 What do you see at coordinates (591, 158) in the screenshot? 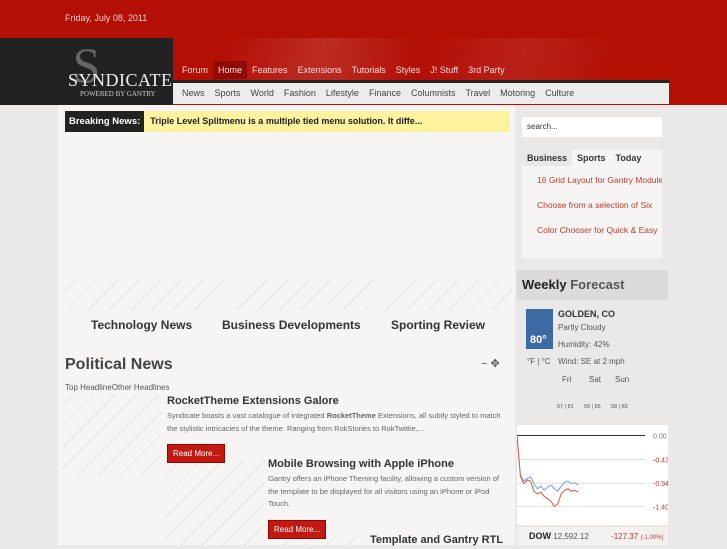
I see `tab-sports: Sports` at bounding box center [591, 158].